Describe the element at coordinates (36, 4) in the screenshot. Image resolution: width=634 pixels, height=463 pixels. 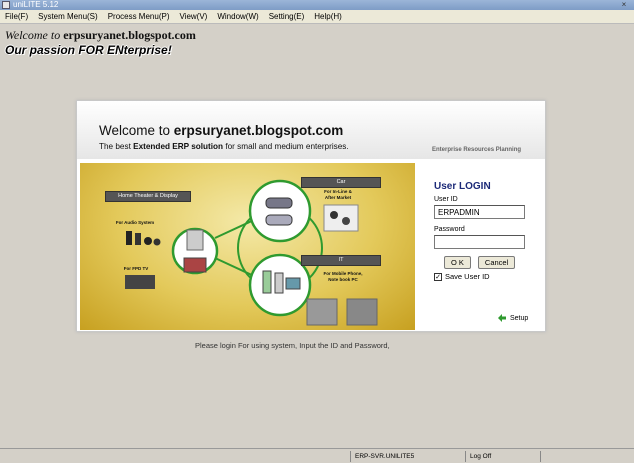
I see `window-title: uniLITE 5.12` at that location.